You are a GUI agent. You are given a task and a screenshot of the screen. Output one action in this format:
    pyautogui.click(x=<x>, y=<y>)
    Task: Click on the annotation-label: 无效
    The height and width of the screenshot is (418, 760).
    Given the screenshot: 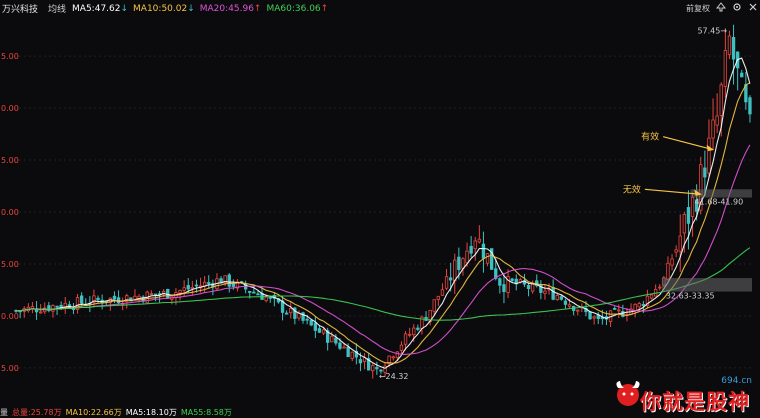 What is the action you would take?
    pyautogui.click(x=632, y=189)
    